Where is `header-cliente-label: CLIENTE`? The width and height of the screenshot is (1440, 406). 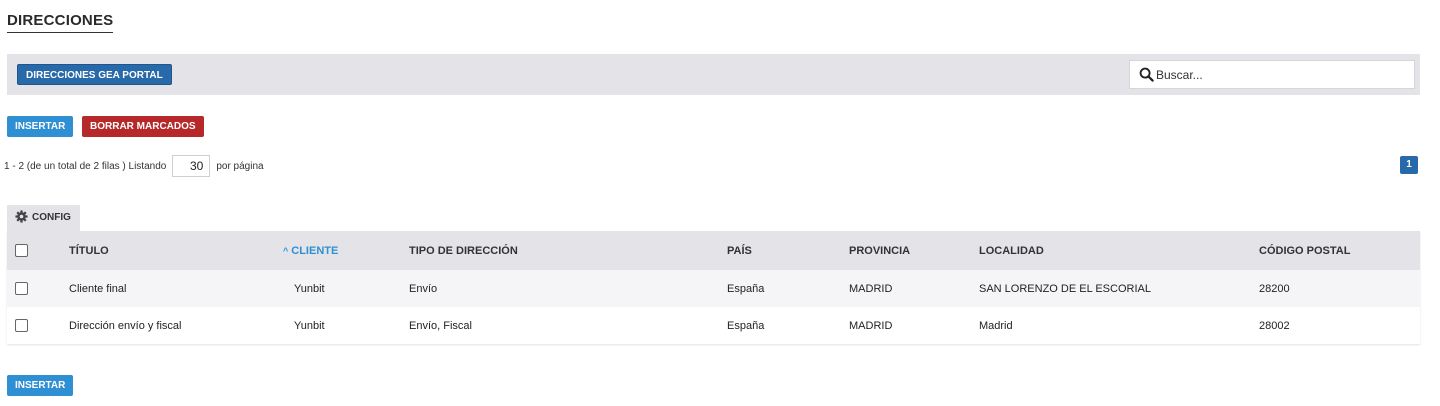
header-cliente-label: CLIENTE is located at coordinates (315, 250).